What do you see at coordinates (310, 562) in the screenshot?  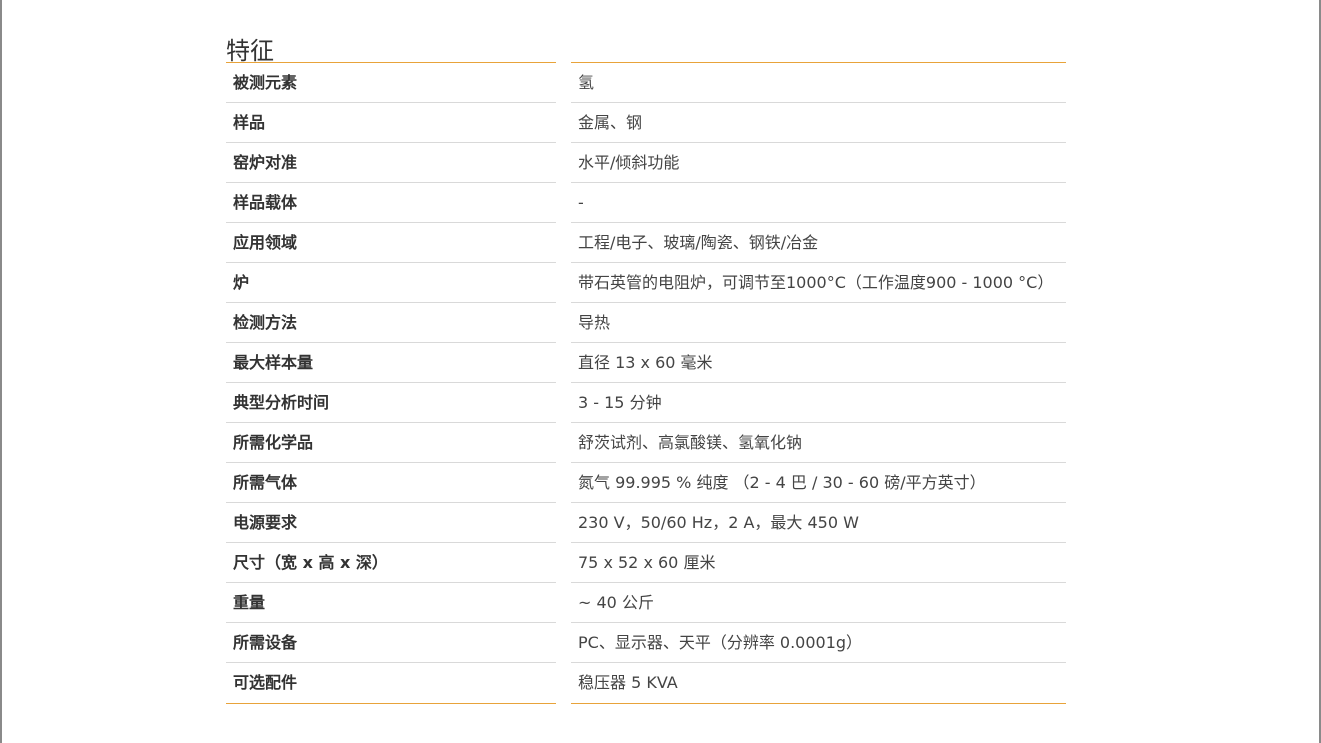 I see `spec-label: 尺寸（宽 x 高 x 深）` at bounding box center [310, 562].